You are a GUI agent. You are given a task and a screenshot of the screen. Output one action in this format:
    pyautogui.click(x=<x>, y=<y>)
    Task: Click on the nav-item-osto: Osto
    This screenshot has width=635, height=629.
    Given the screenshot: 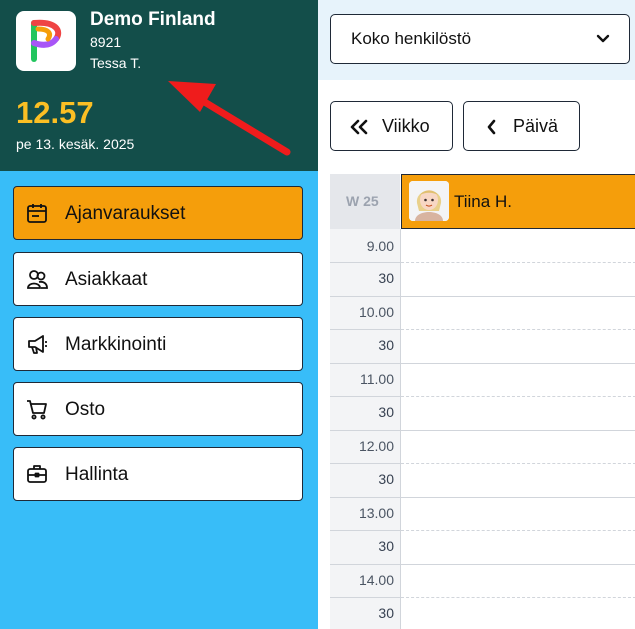 What is the action you would take?
    pyautogui.click(x=158, y=409)
    